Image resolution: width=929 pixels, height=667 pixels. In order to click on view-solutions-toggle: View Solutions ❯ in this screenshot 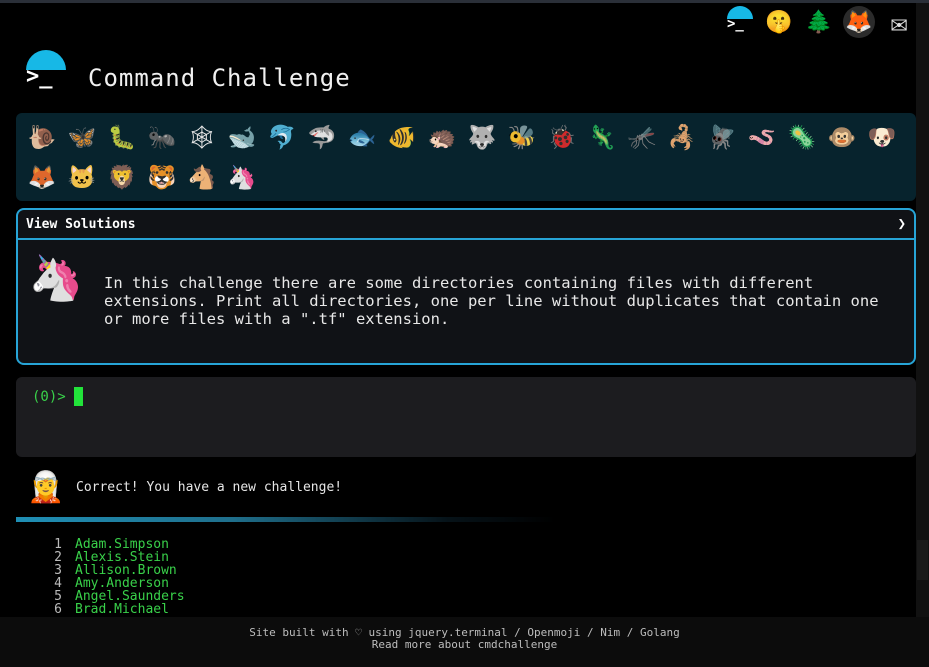, I will do `click(466, 225)`.